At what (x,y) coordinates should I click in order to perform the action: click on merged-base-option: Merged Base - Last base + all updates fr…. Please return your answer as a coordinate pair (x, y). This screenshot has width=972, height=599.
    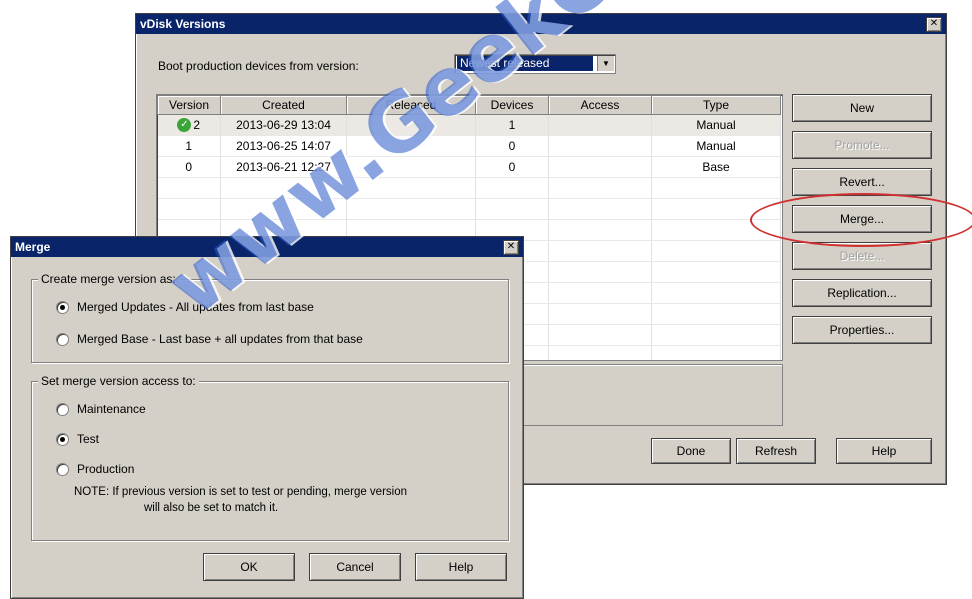
    Looking at the image, I should click on (209, 339).